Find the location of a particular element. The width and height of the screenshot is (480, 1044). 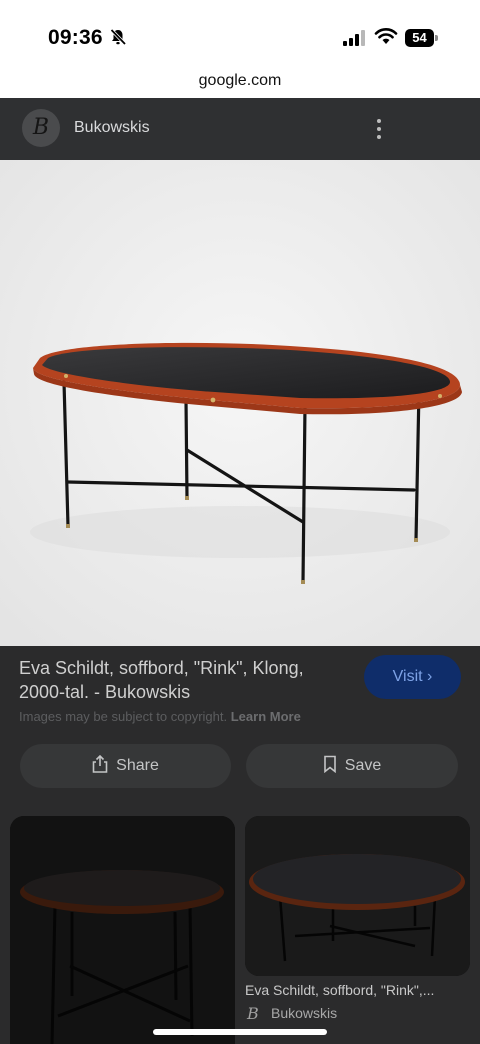

battery-icon: 54 is located at coordinates (421, 38).